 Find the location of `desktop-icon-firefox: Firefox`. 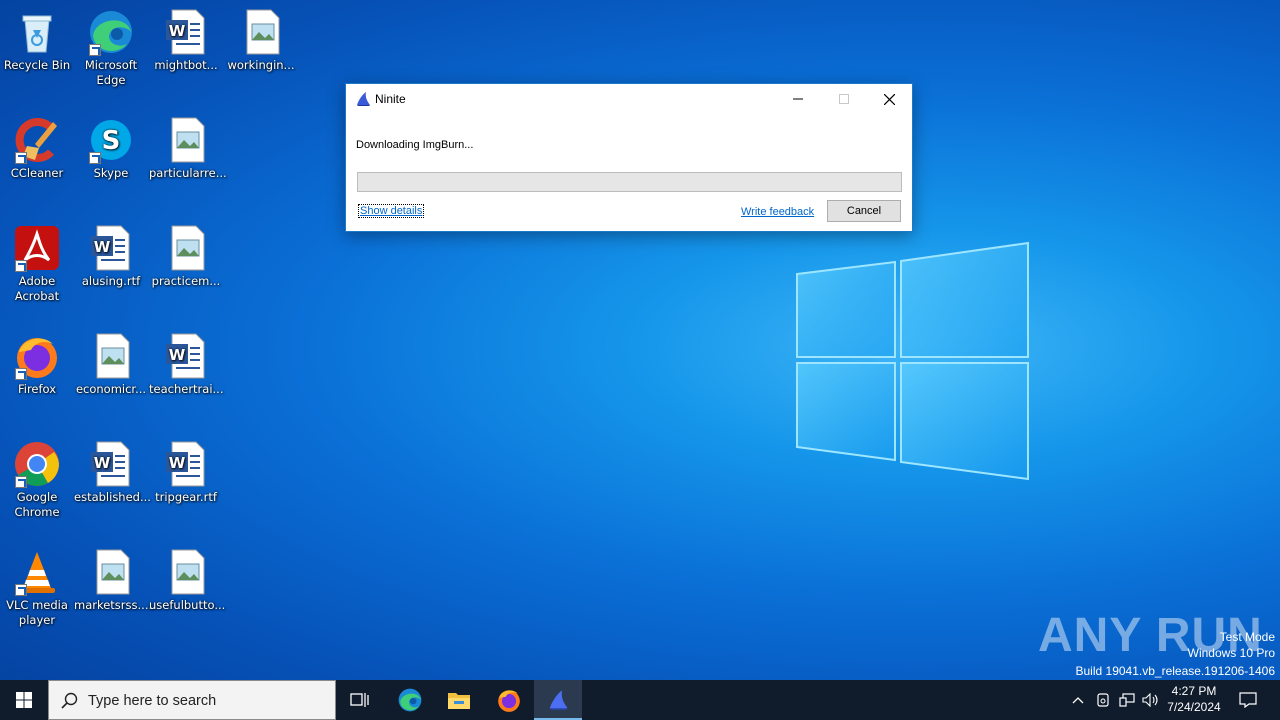

desktop-icon-firefox: Firefox is located at coordinates (37, 364).